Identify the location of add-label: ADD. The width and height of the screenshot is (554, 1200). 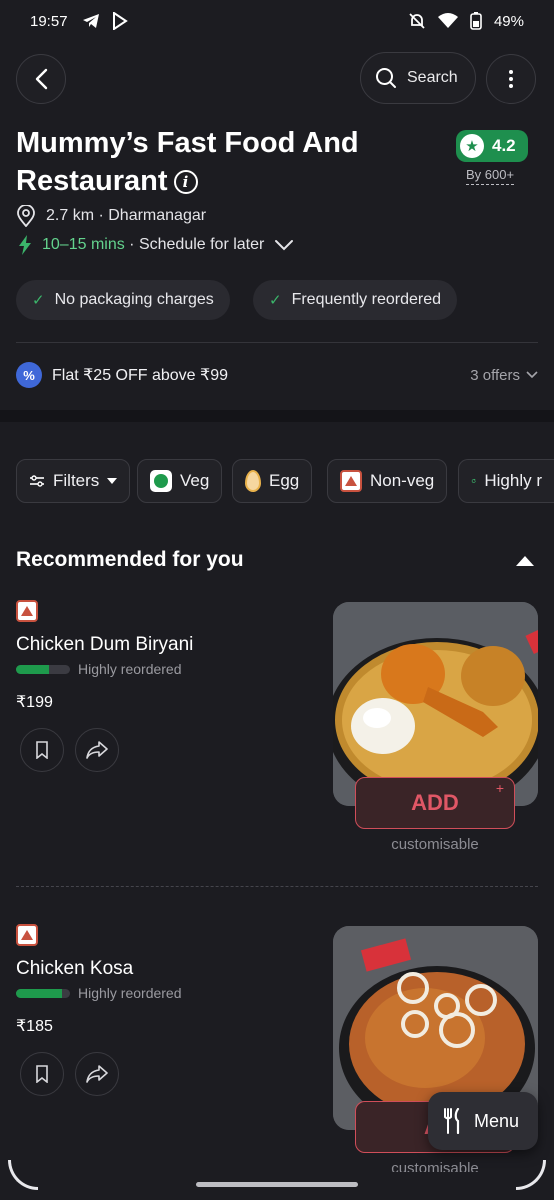
(435, 802).